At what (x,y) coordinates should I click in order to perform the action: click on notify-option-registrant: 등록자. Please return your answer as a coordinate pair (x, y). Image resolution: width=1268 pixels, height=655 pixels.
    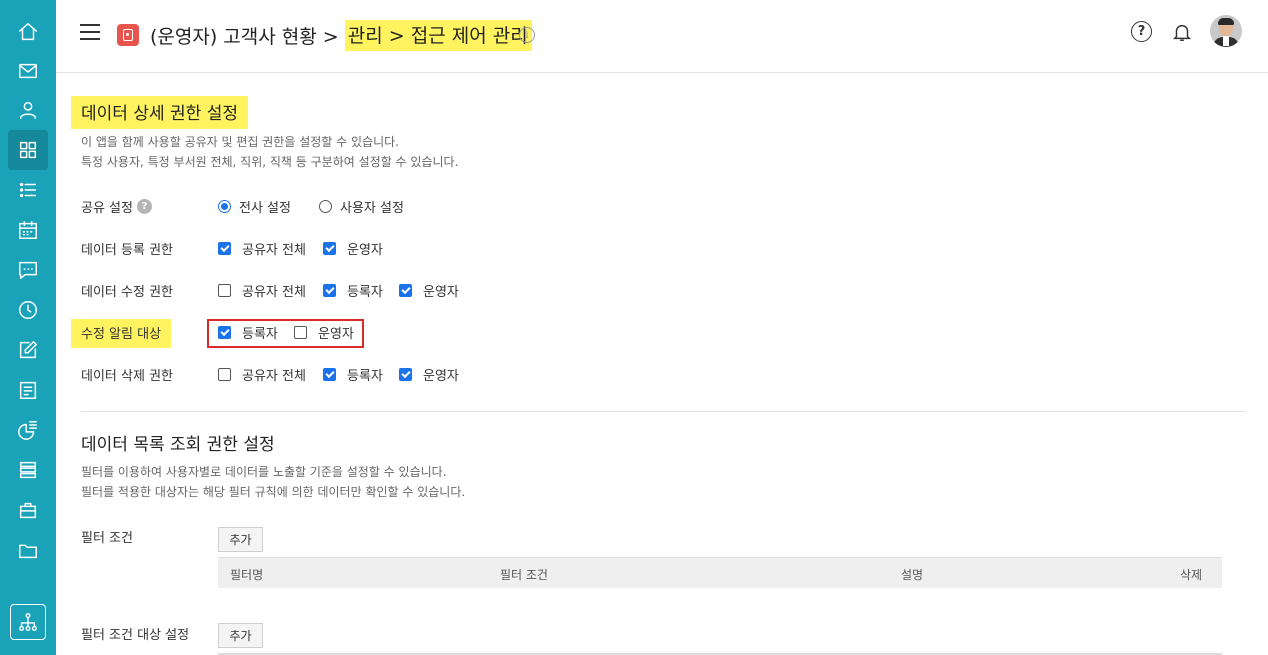
    Looking at the image, I should click on (248, 332).